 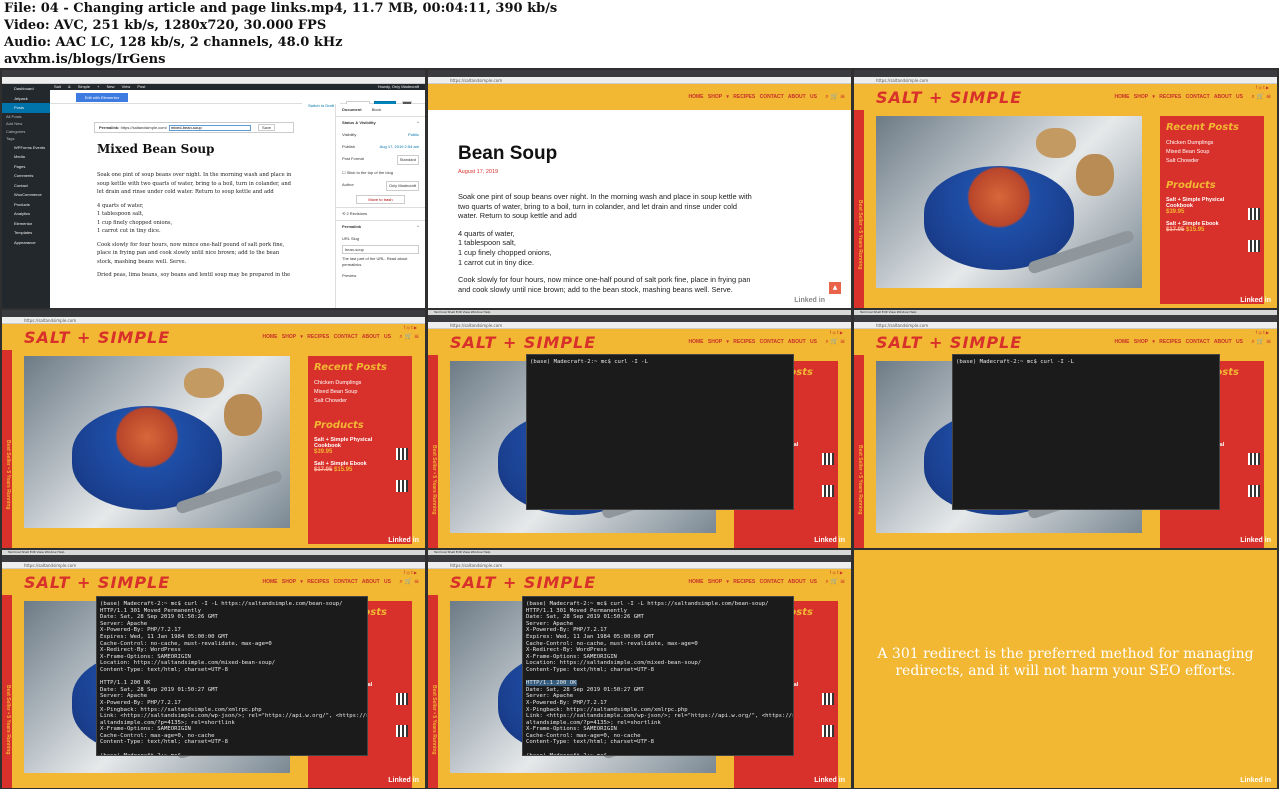 I want to click on wp-sidebar-item: WPForms Events, so click(x=26, y=148).